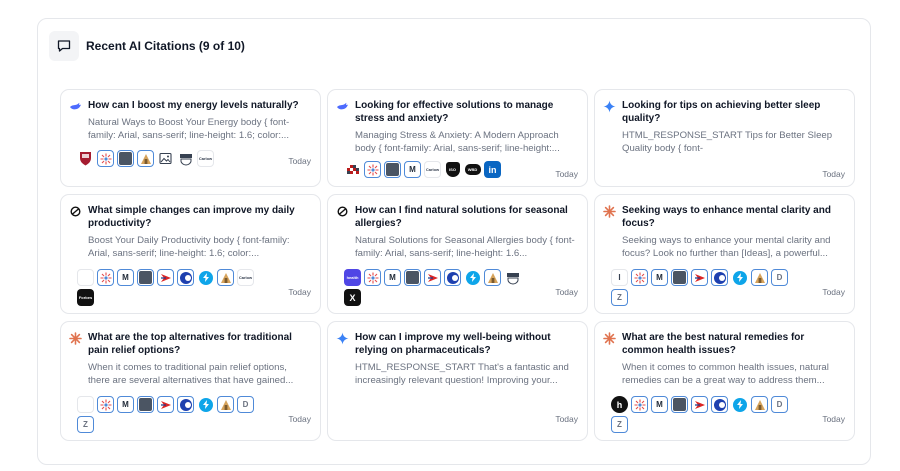 The image size is (900, 471). What do you see at coordinates (619, 277) in the screenshot?
I see `i-logo-icon: I` at bounding box center [619, 277].